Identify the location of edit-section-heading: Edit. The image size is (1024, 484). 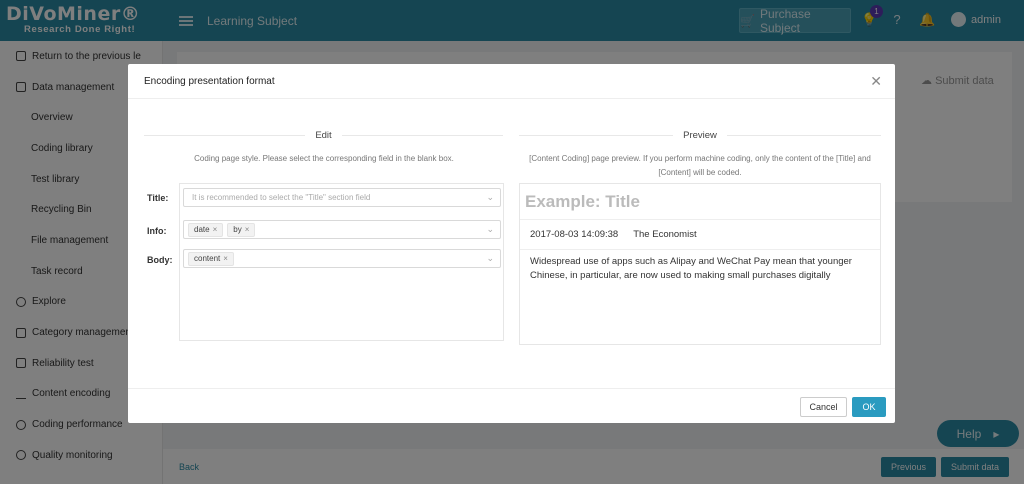
(323, 135).